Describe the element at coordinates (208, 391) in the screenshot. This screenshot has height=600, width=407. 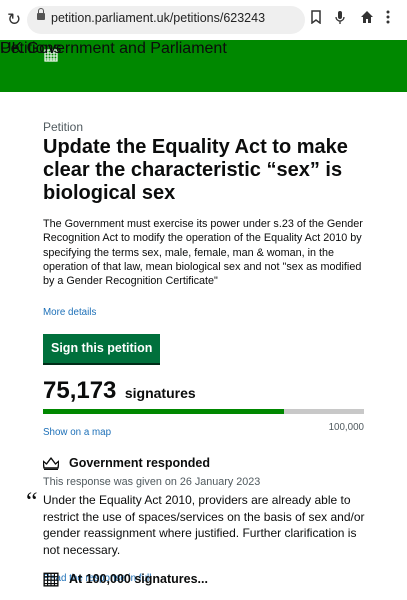
I see `signature-count: 75,173 signatures` at that location.